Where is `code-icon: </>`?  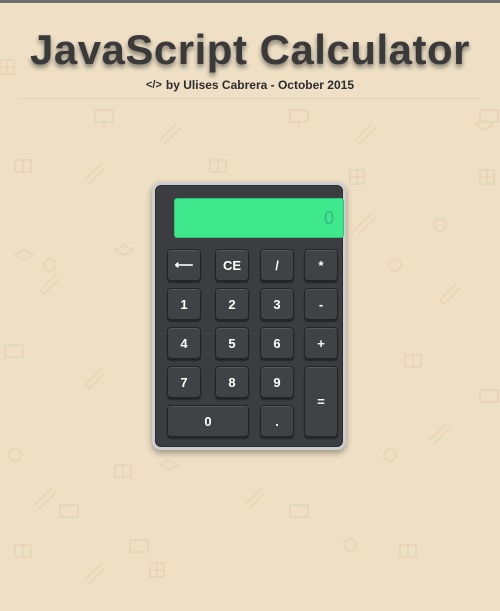
code-icon: </> is located at coordinates (154, 85).